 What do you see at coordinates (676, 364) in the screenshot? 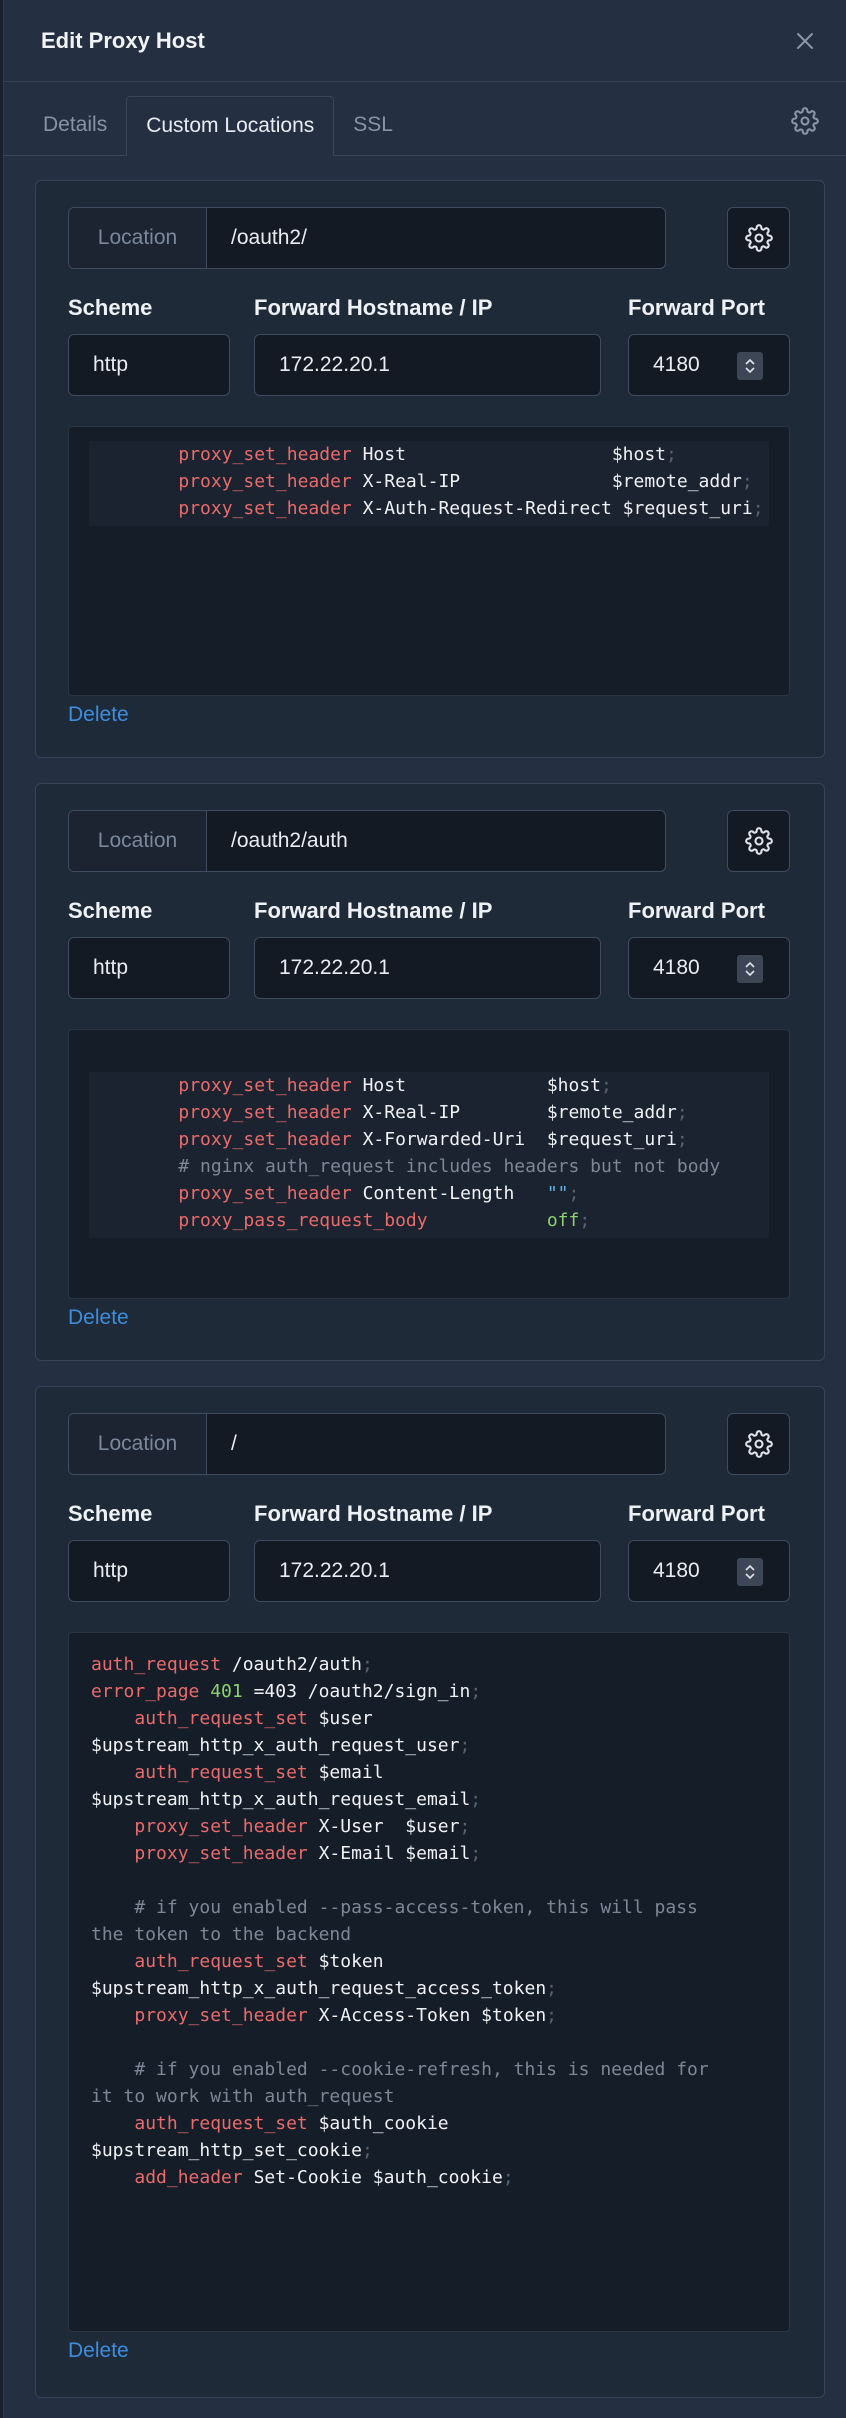
I see `forward-port-value: 4180` at bounding box center [676, 364].